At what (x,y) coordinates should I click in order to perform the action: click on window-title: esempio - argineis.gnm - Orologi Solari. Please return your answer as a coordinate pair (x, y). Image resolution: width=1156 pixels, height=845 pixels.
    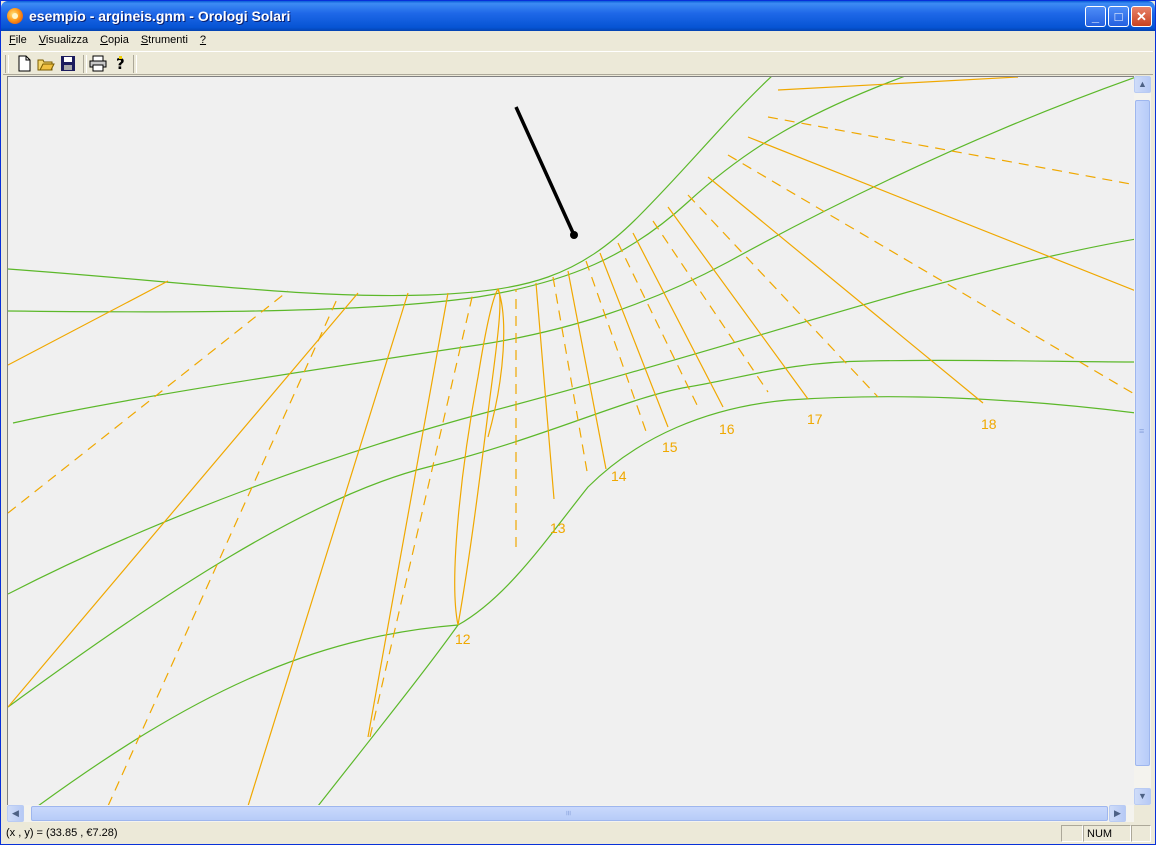
    Looking at the image, I should click on (160, 16).